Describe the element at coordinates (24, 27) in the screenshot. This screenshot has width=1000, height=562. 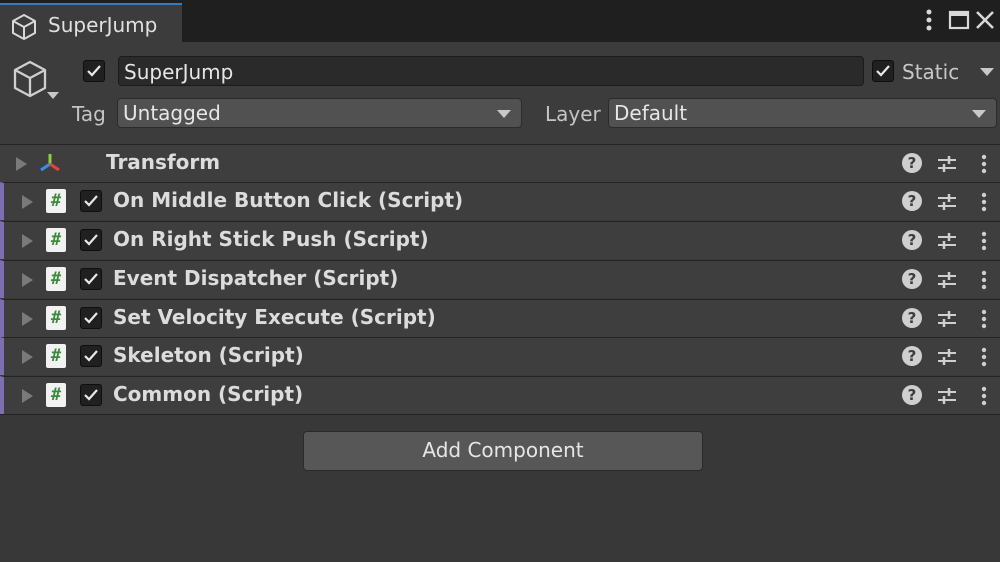
I see `cube-icon` at that location.